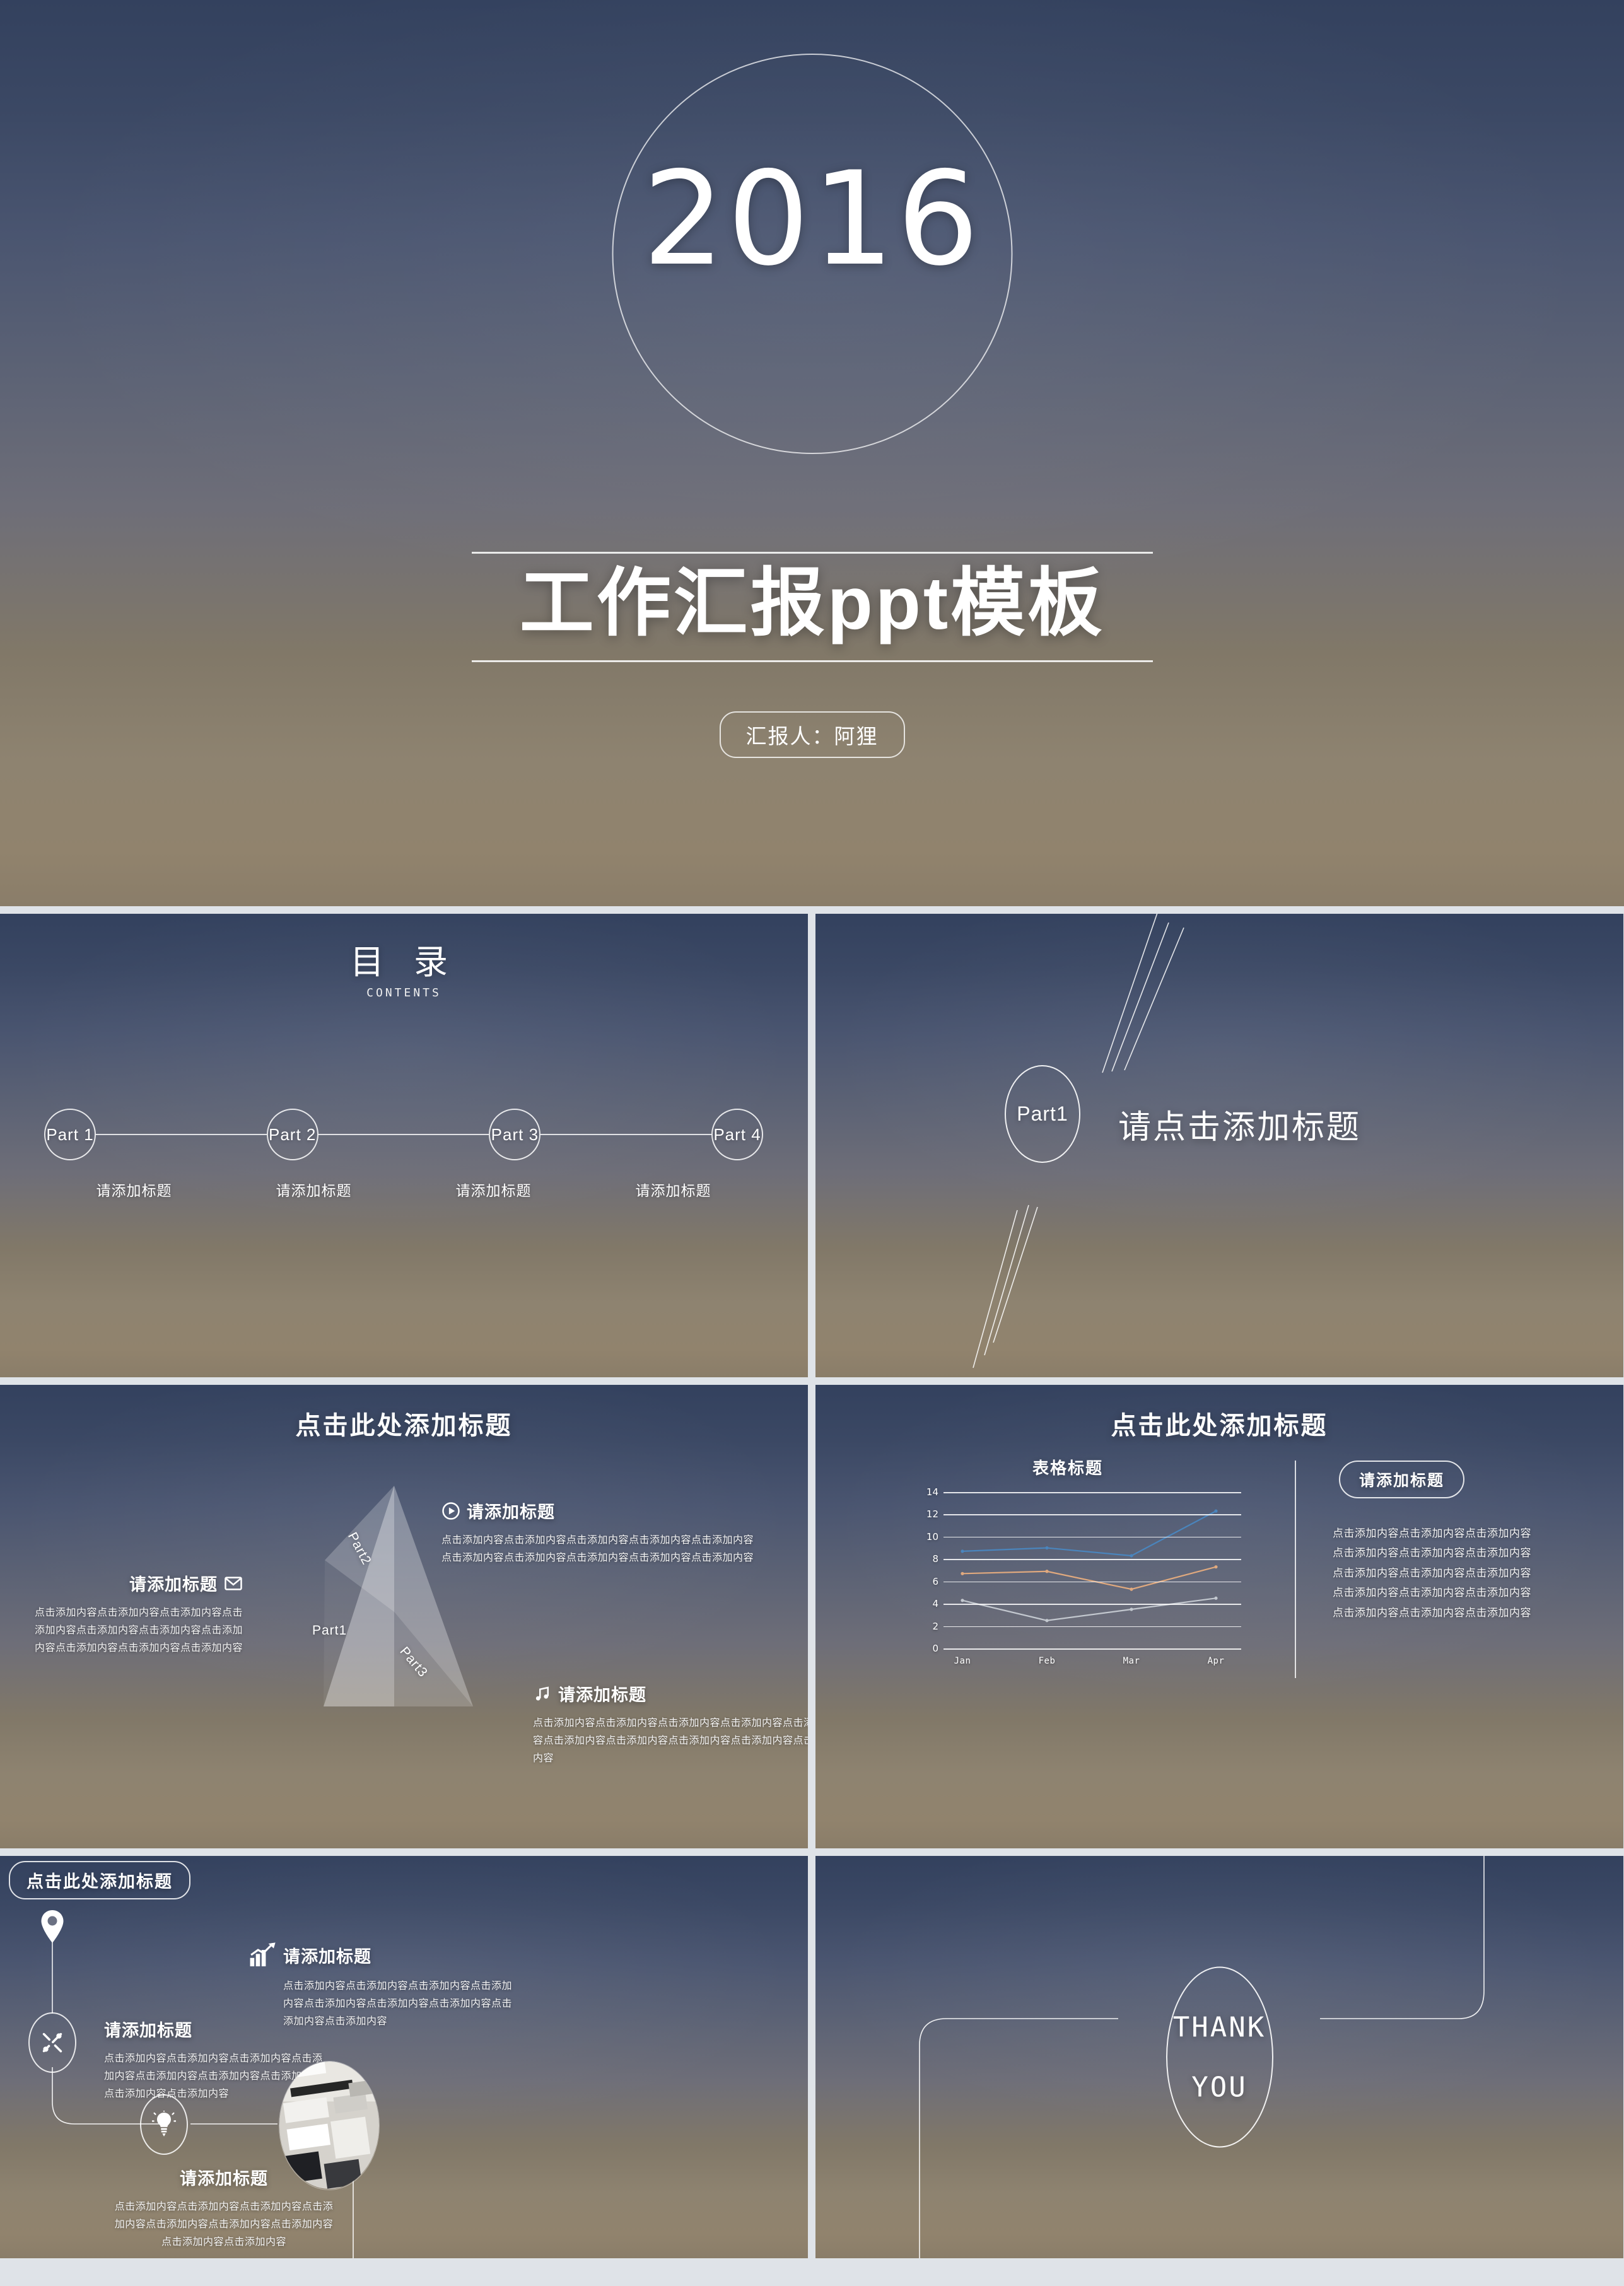 The width and height of the screenshot is (1624, 2286). I want to click on contents-label-row: 请添加标题 请添加标题 请添加标题 请添加标题, so click(403, 1189).